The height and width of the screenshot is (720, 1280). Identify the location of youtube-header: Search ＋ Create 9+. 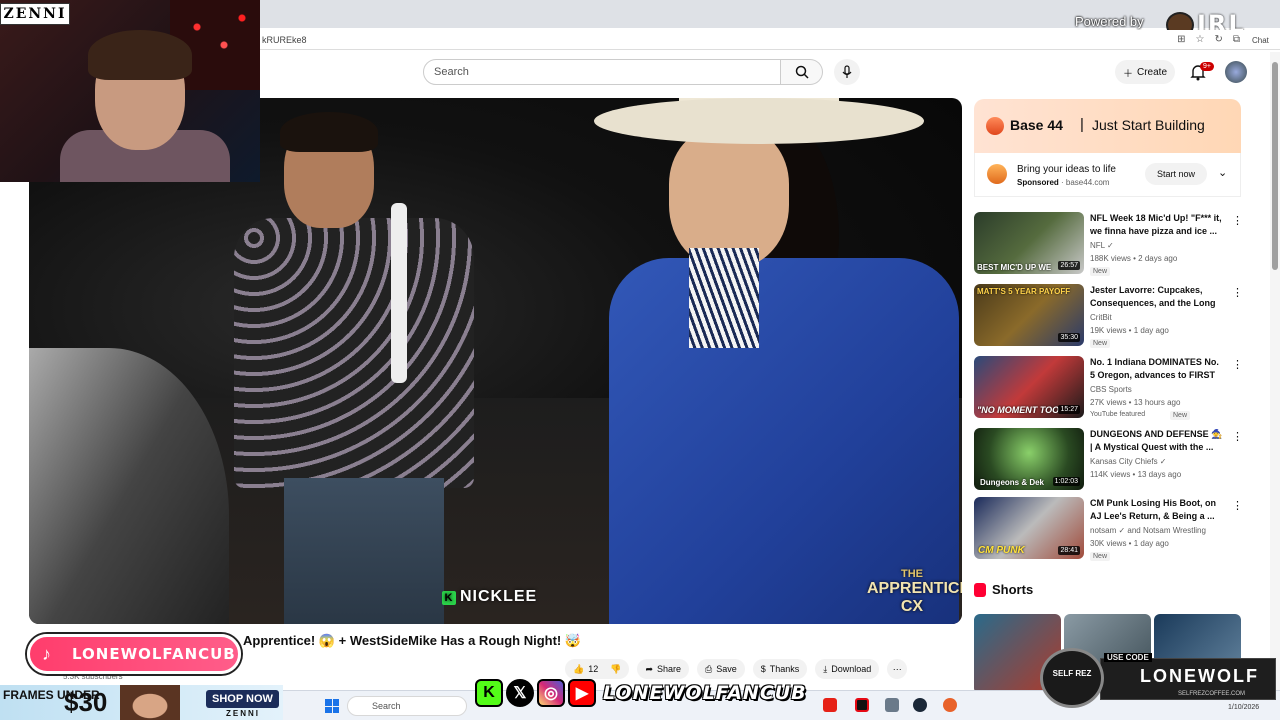
(765, 72).